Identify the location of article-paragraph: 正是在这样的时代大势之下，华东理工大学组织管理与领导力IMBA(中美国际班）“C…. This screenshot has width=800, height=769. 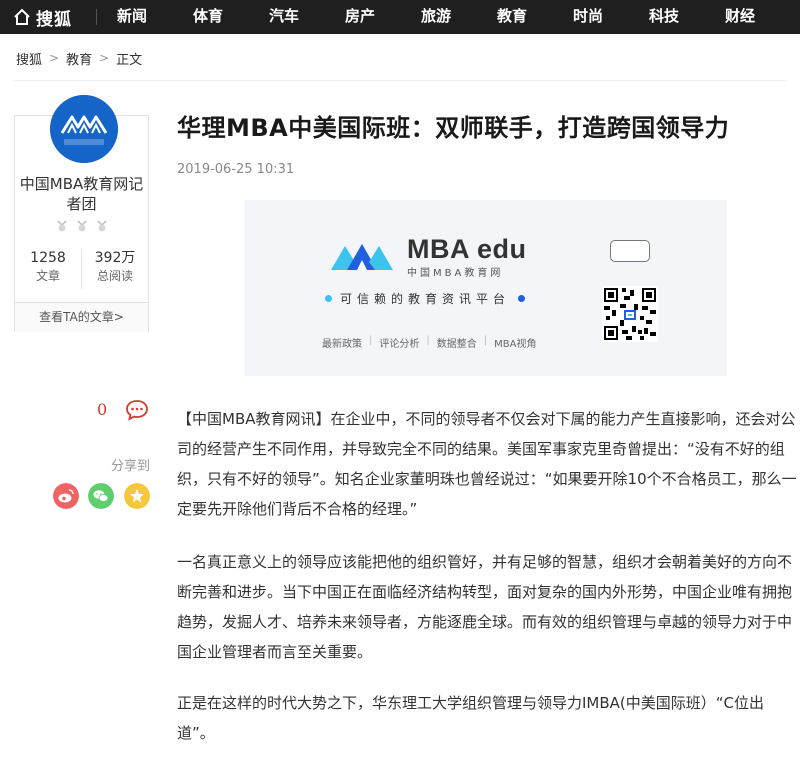
(471, 718).